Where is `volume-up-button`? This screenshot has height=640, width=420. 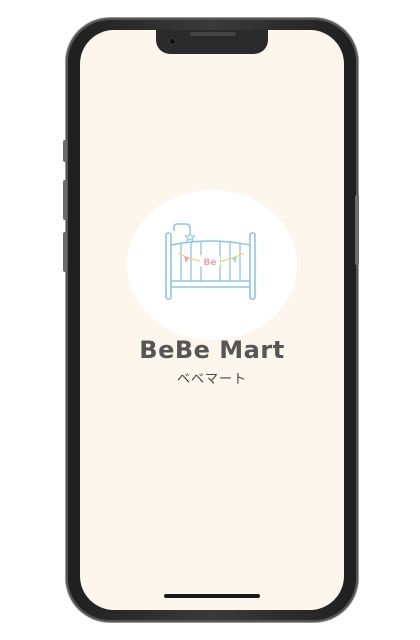 volume-up-button is located at coordinates (65, 200).